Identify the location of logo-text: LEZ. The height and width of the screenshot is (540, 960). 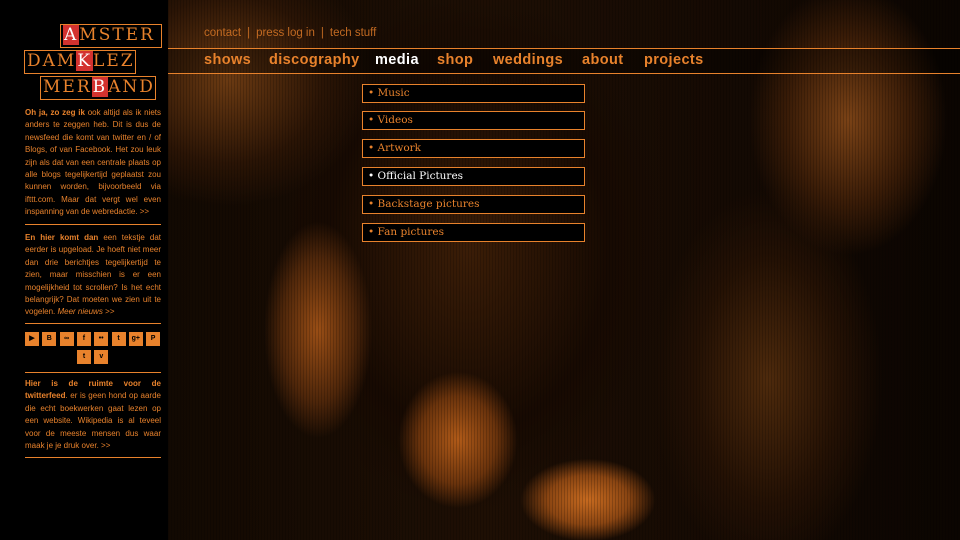
(114, 61).